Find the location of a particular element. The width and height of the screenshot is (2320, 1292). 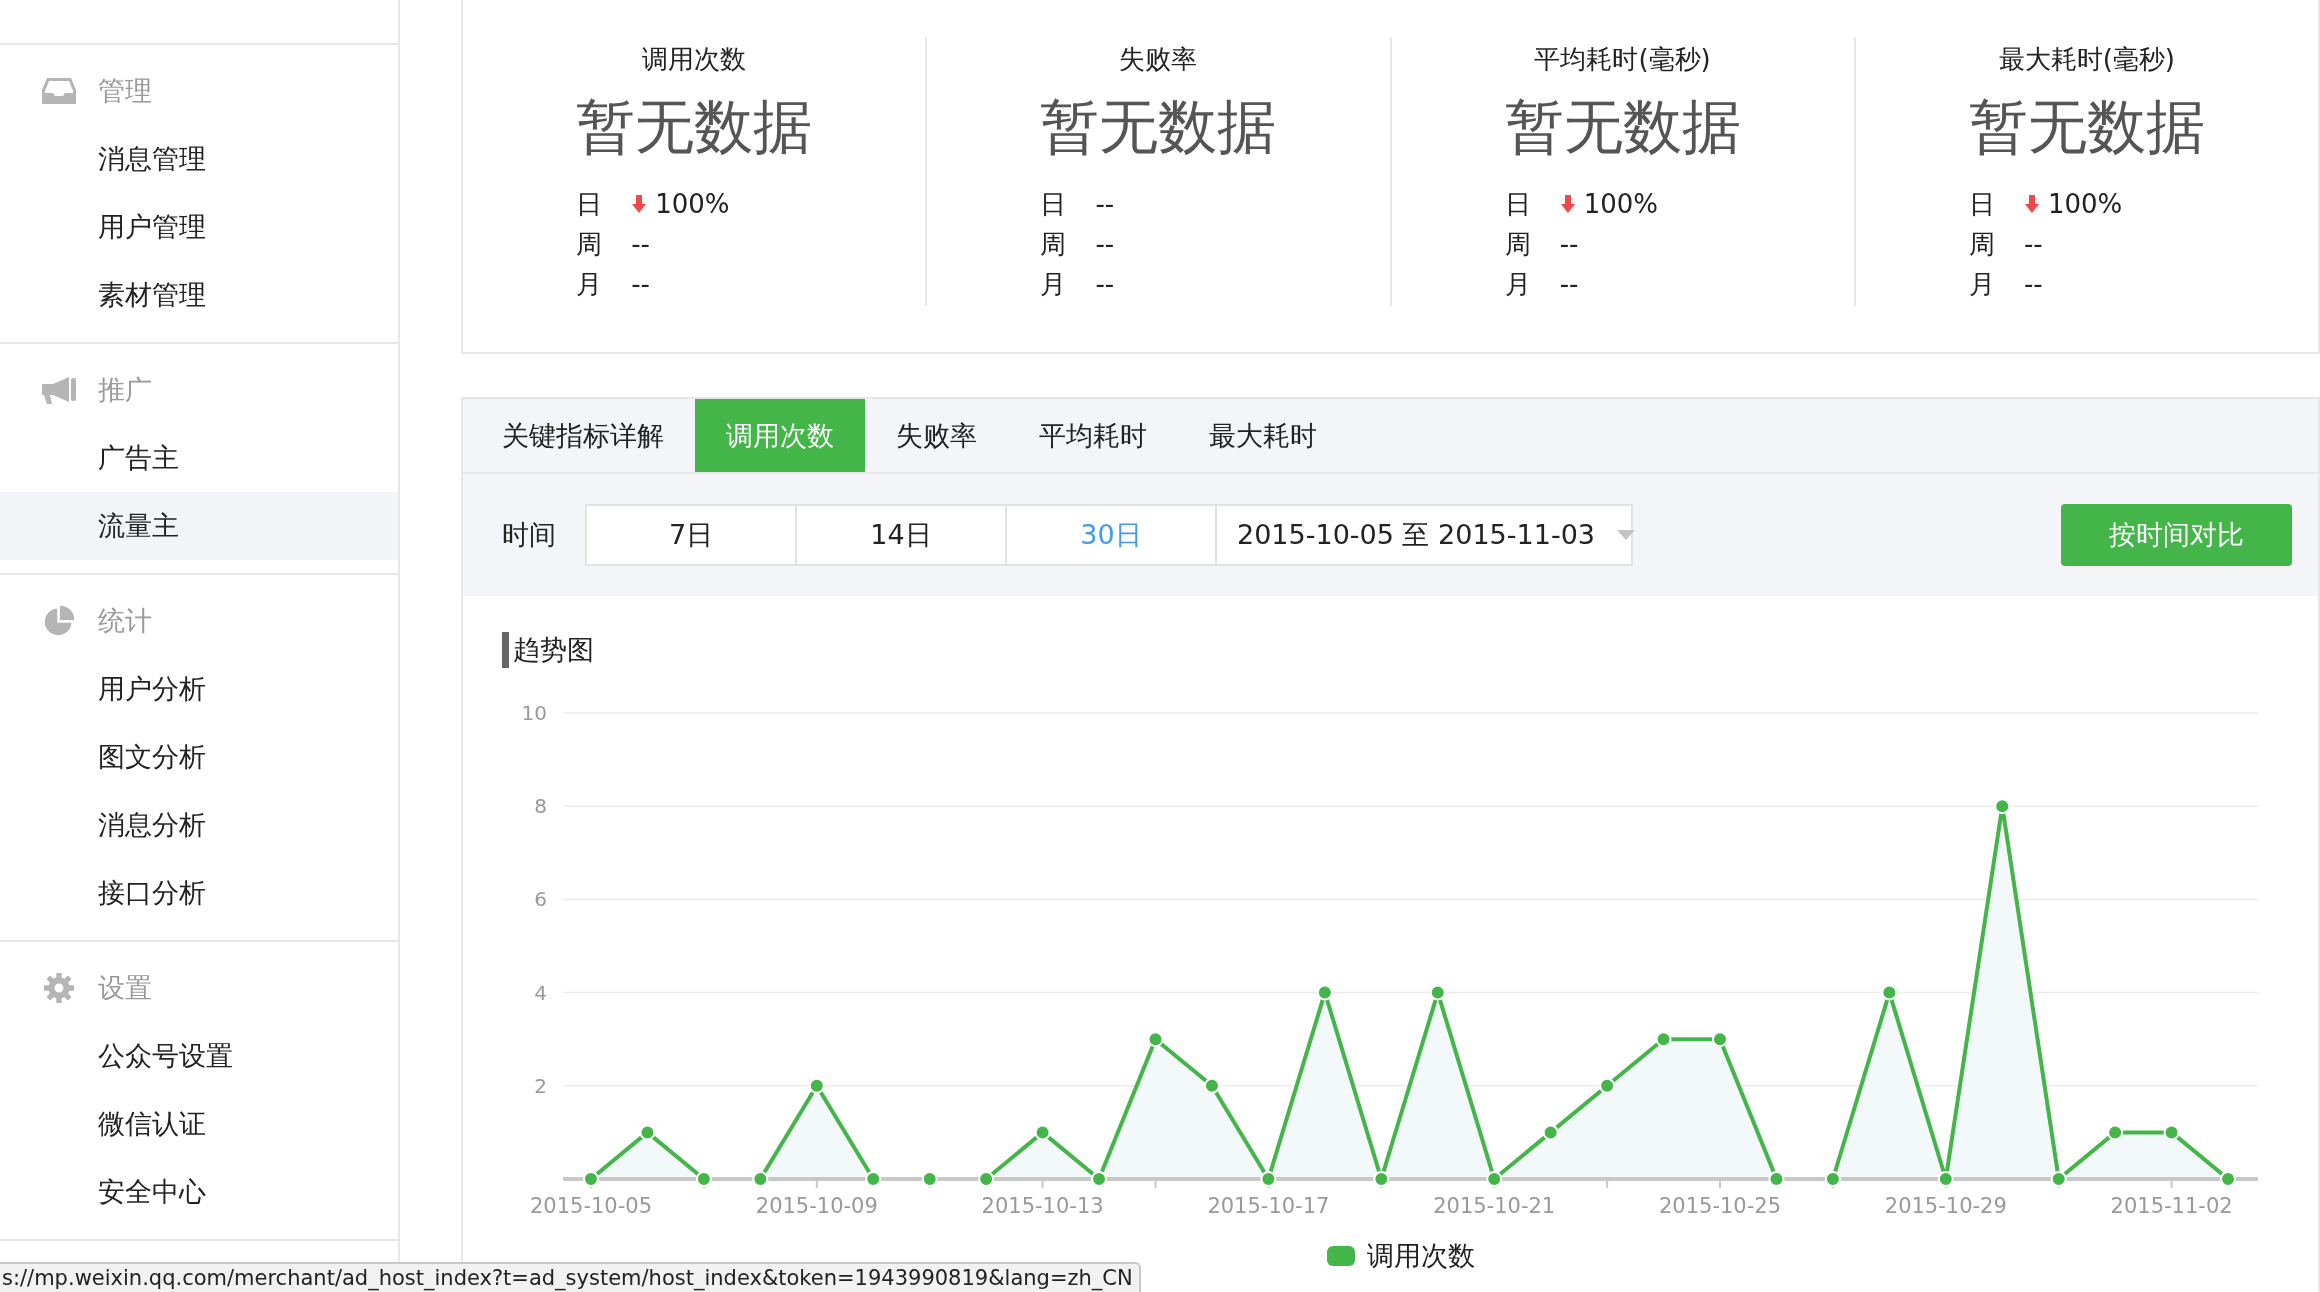

settings-icon is located at coordinates (59, 988).